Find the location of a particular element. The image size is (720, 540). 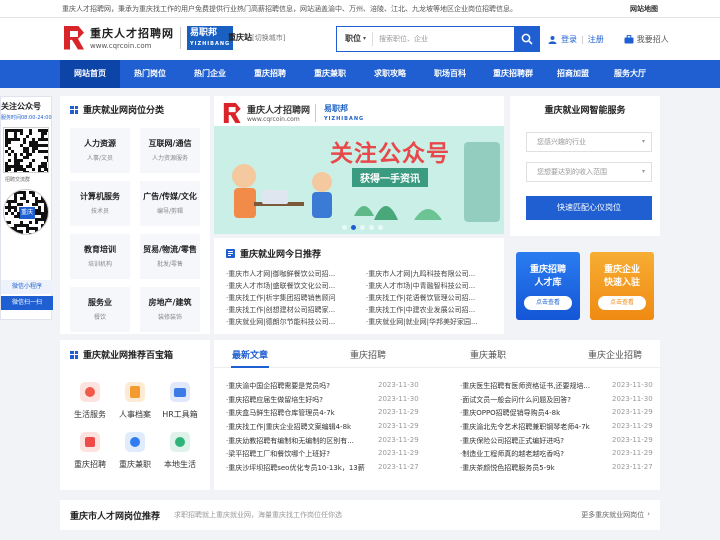

news-item: ·重庆找工作|重庆企业招聘文案编辑4-8k is located at coordinates (288, 427).